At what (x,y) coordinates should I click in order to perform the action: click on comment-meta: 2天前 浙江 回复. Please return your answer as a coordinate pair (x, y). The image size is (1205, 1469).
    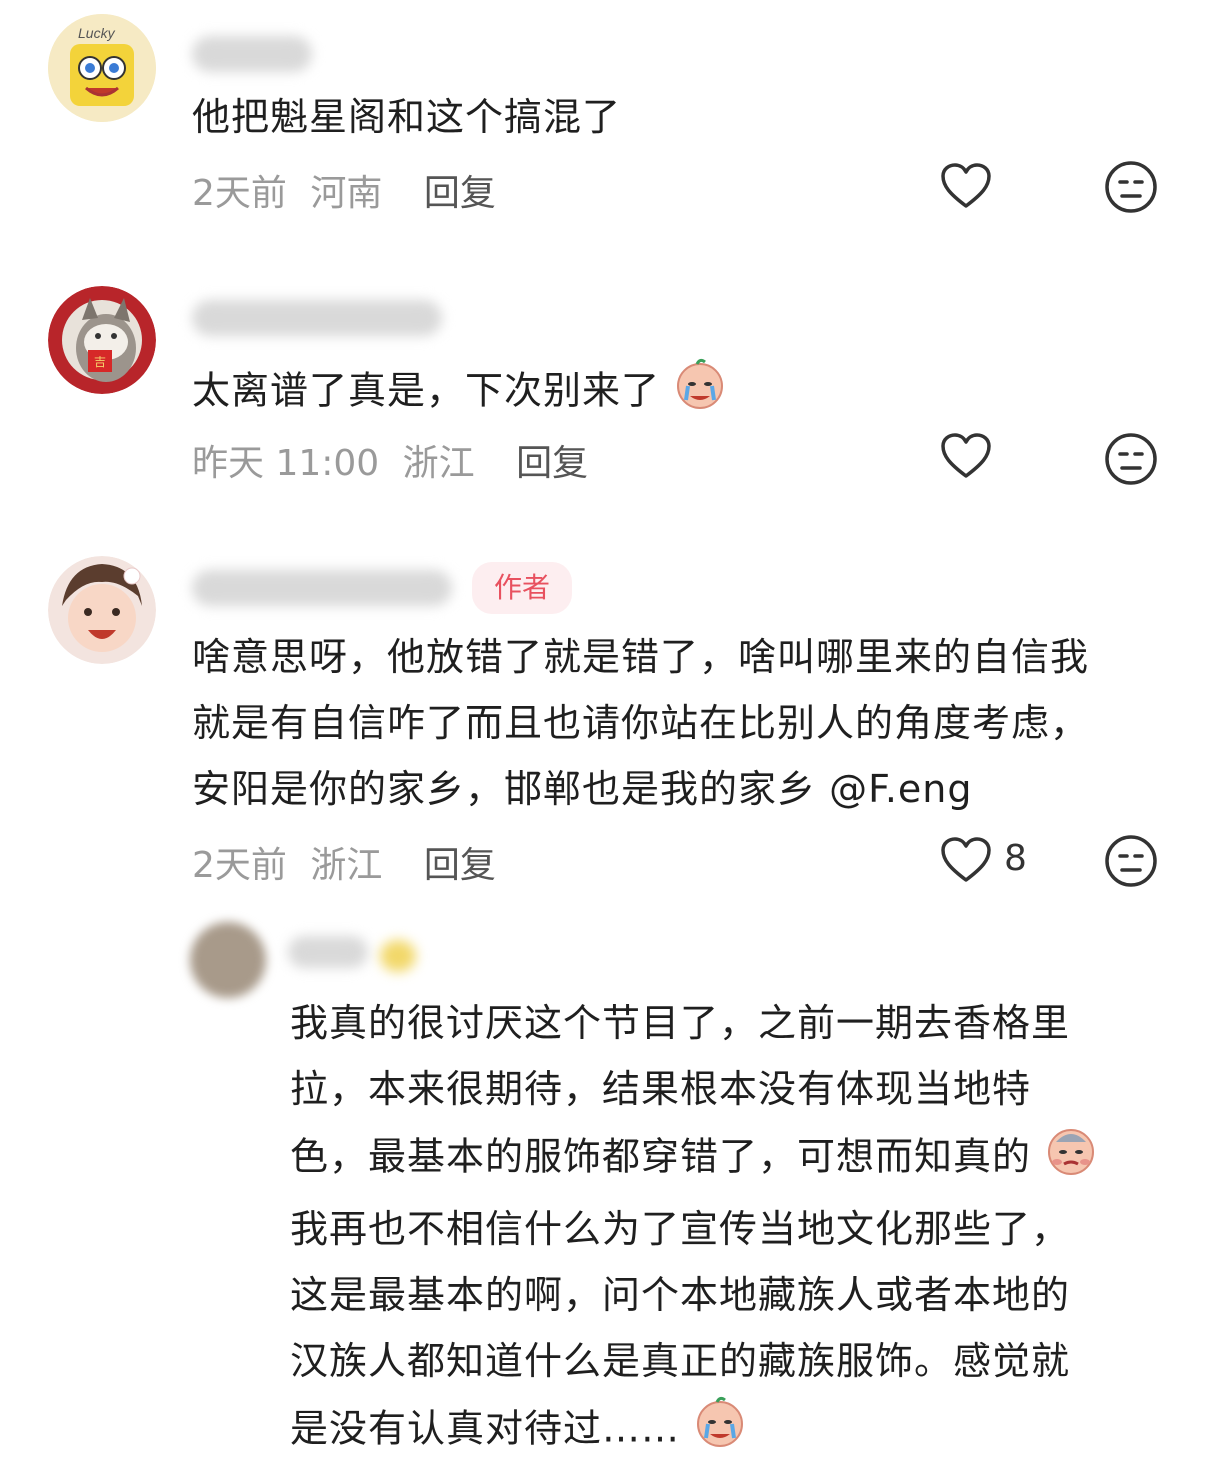
    Looking at the image, I should click on (344, 862).